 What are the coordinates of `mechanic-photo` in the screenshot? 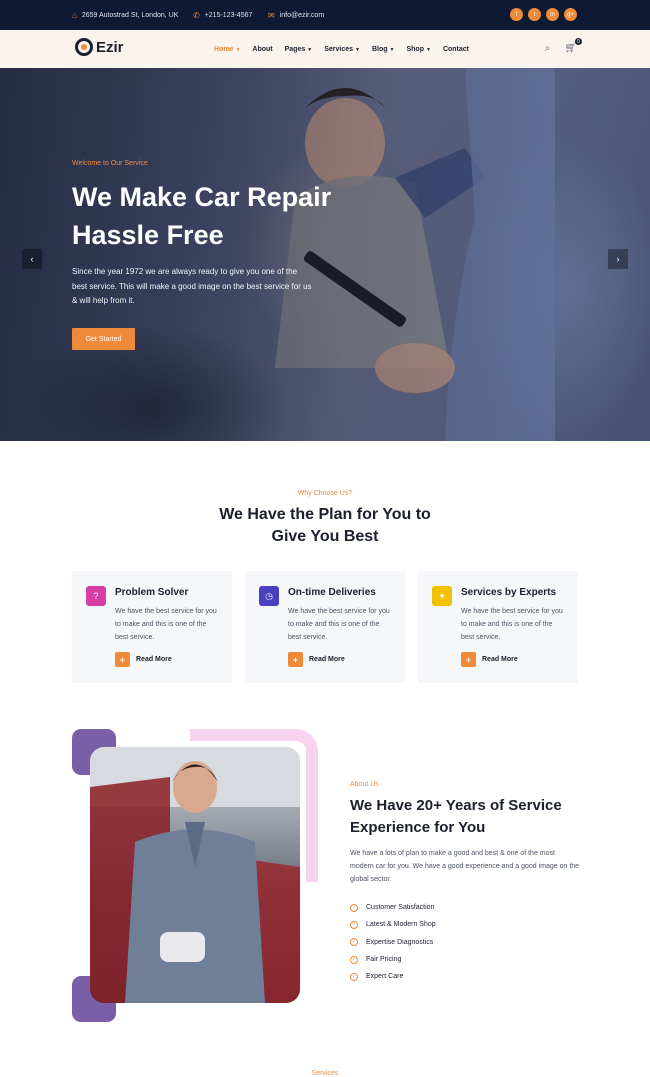 It's located at (195, 875).